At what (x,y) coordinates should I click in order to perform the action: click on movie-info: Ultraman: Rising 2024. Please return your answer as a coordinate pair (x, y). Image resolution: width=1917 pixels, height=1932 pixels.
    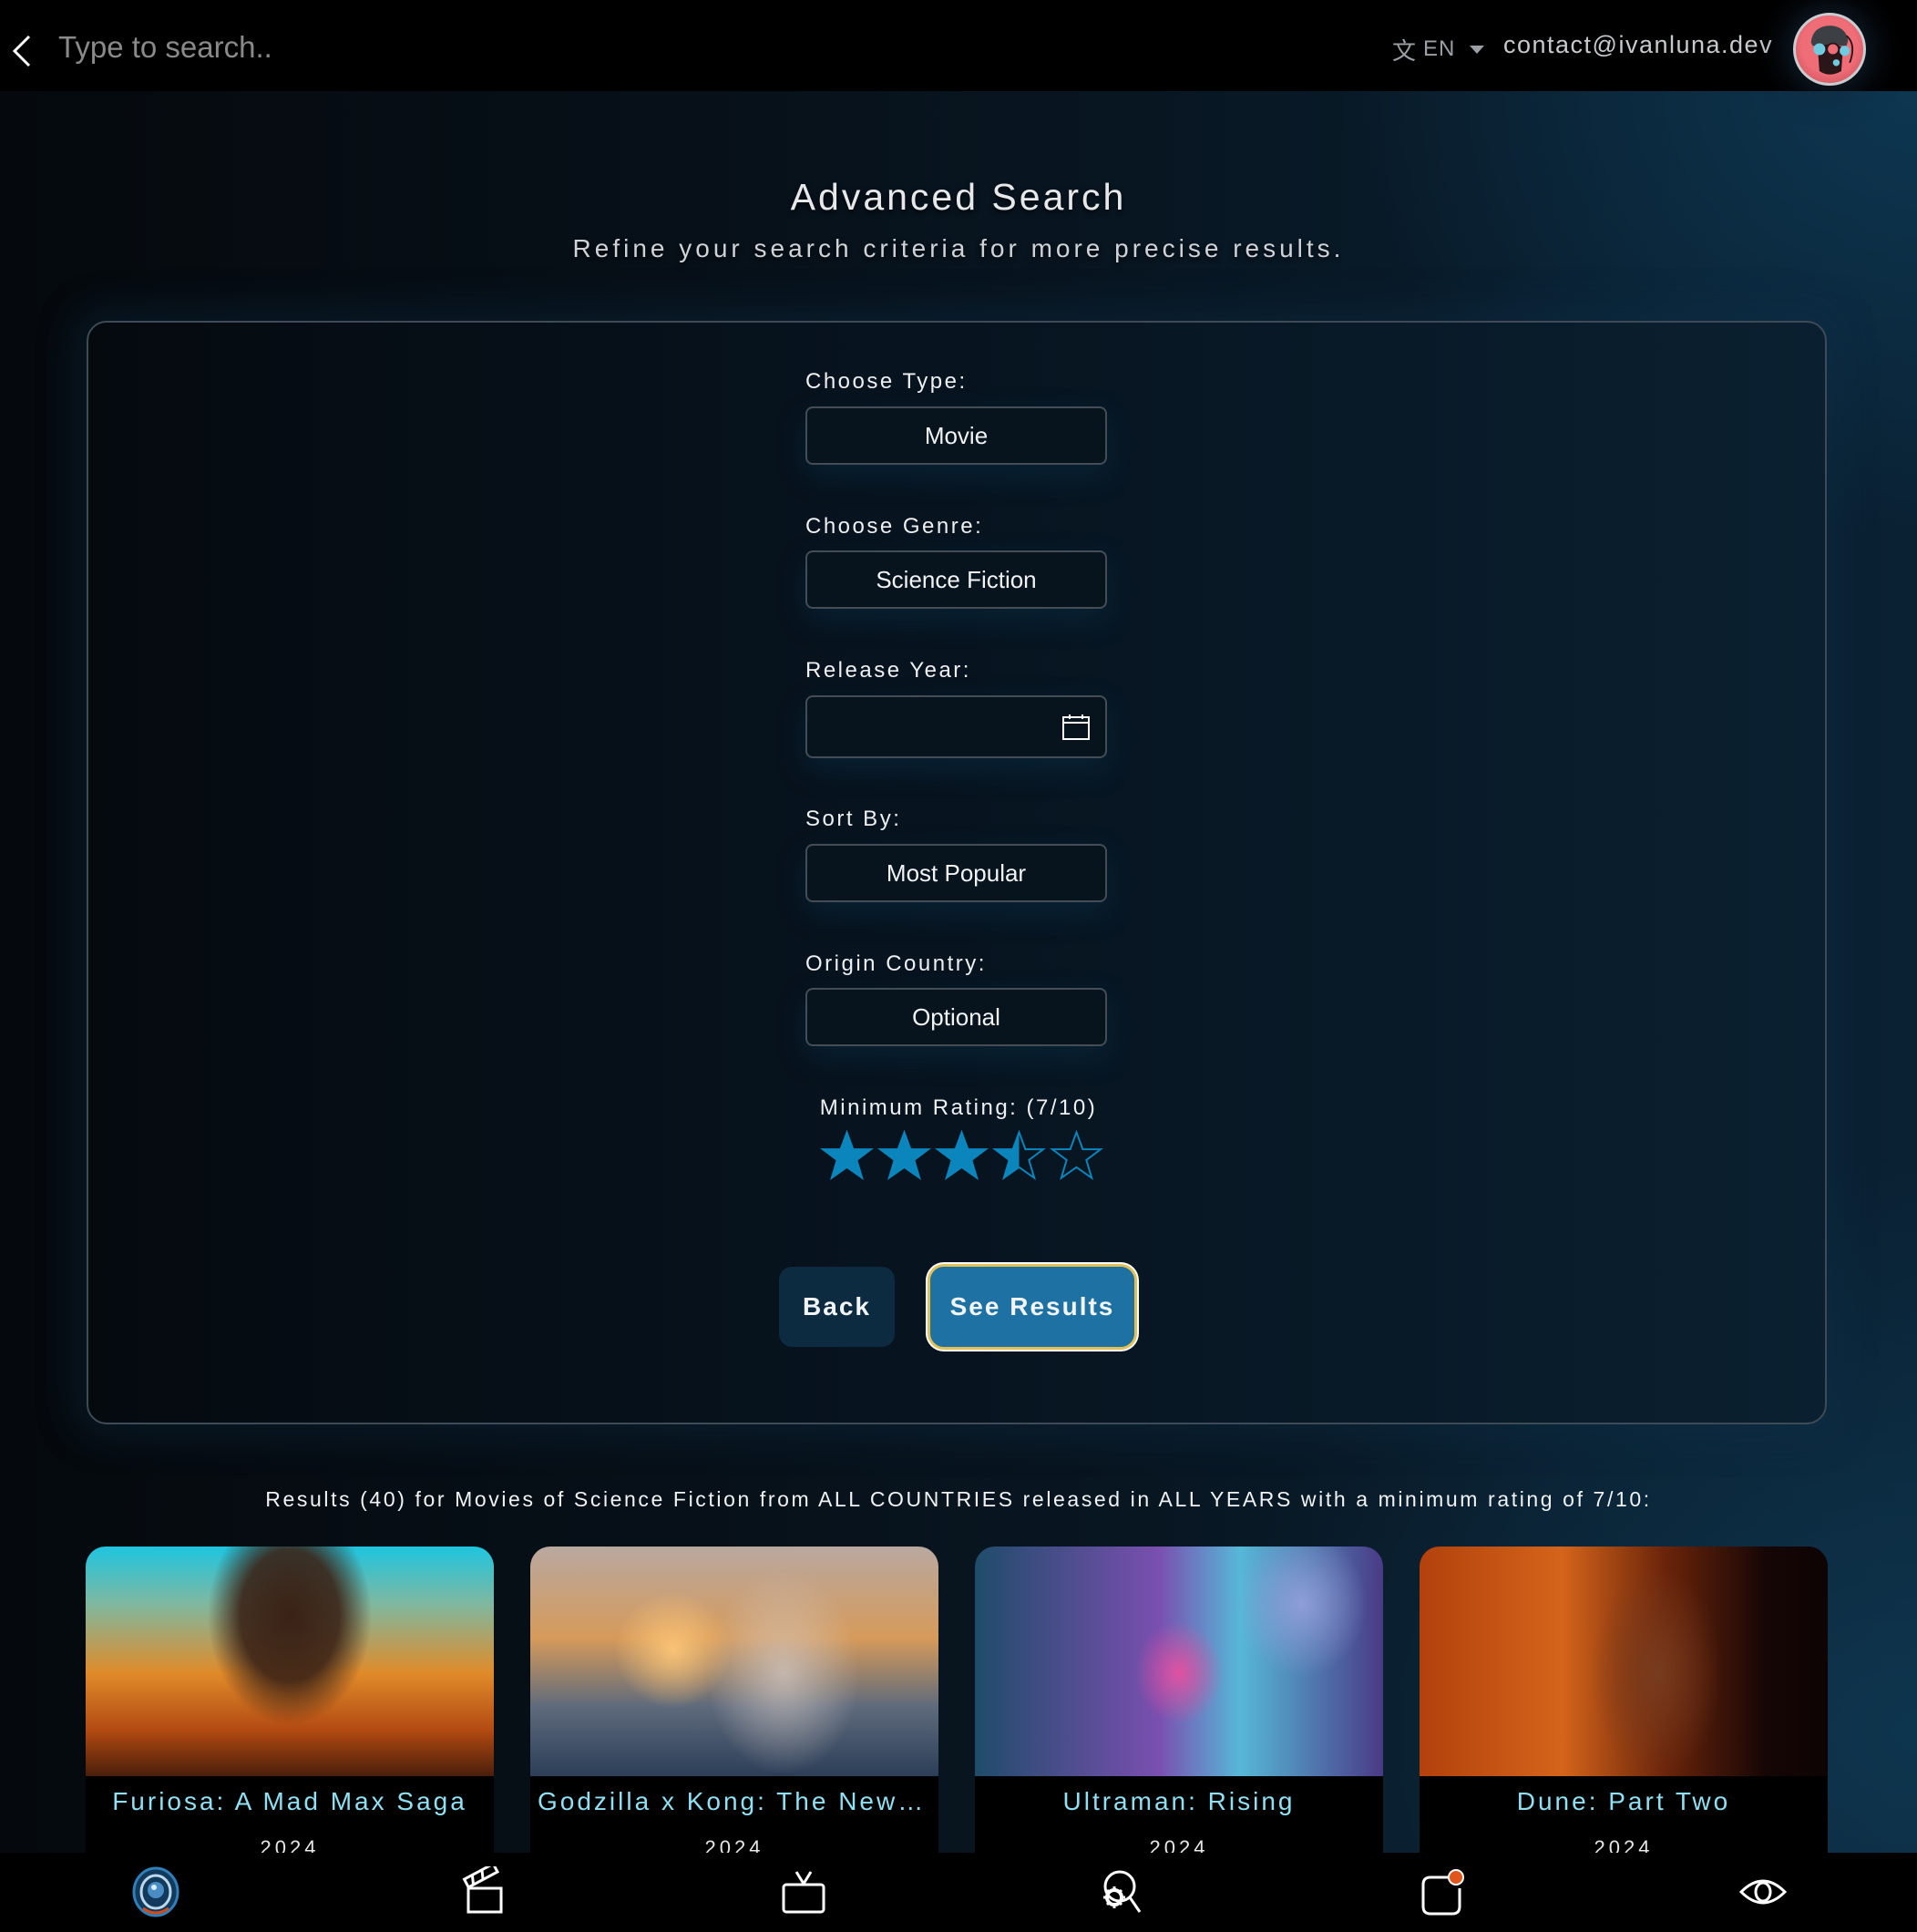
    Looking at the image, I should click on (1179, 1814).